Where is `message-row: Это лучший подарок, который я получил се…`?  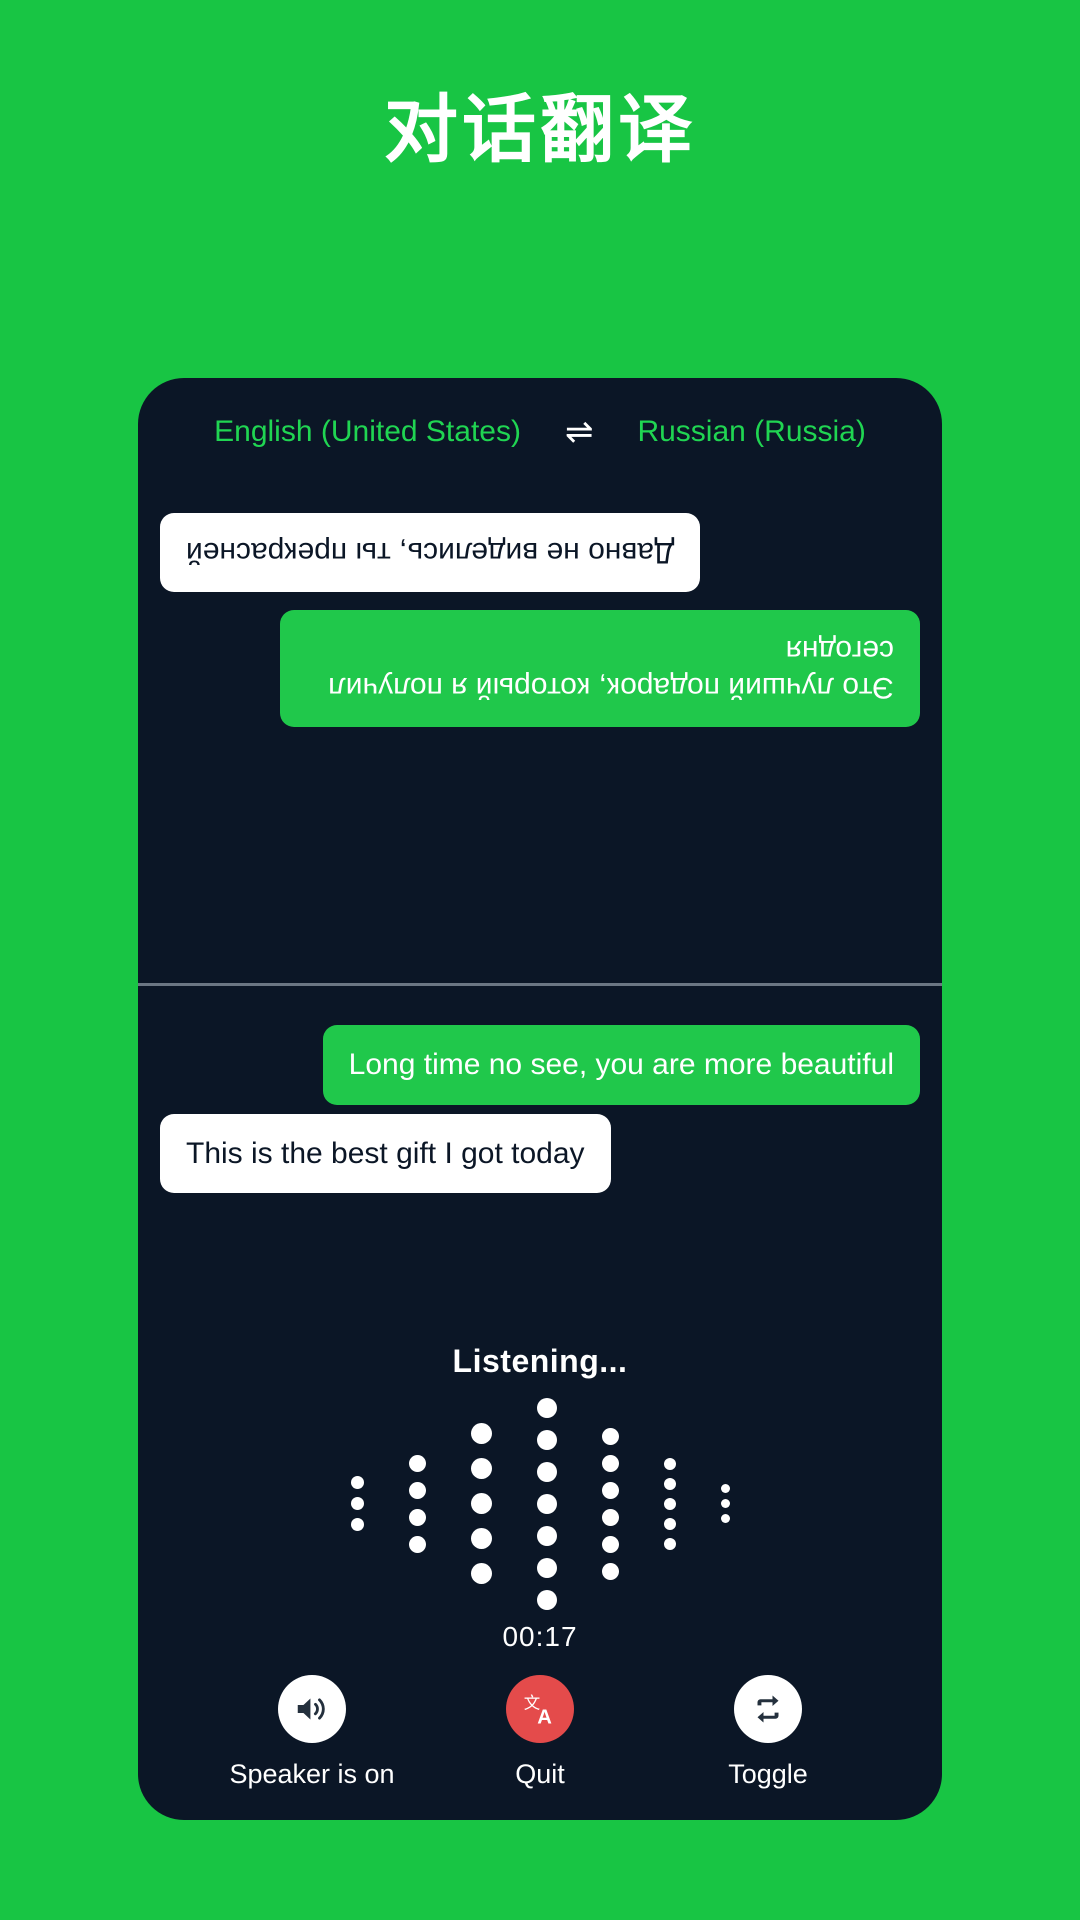
message-row: Это лучший подарок, который я получил се… is located at coordinates (540, 669).